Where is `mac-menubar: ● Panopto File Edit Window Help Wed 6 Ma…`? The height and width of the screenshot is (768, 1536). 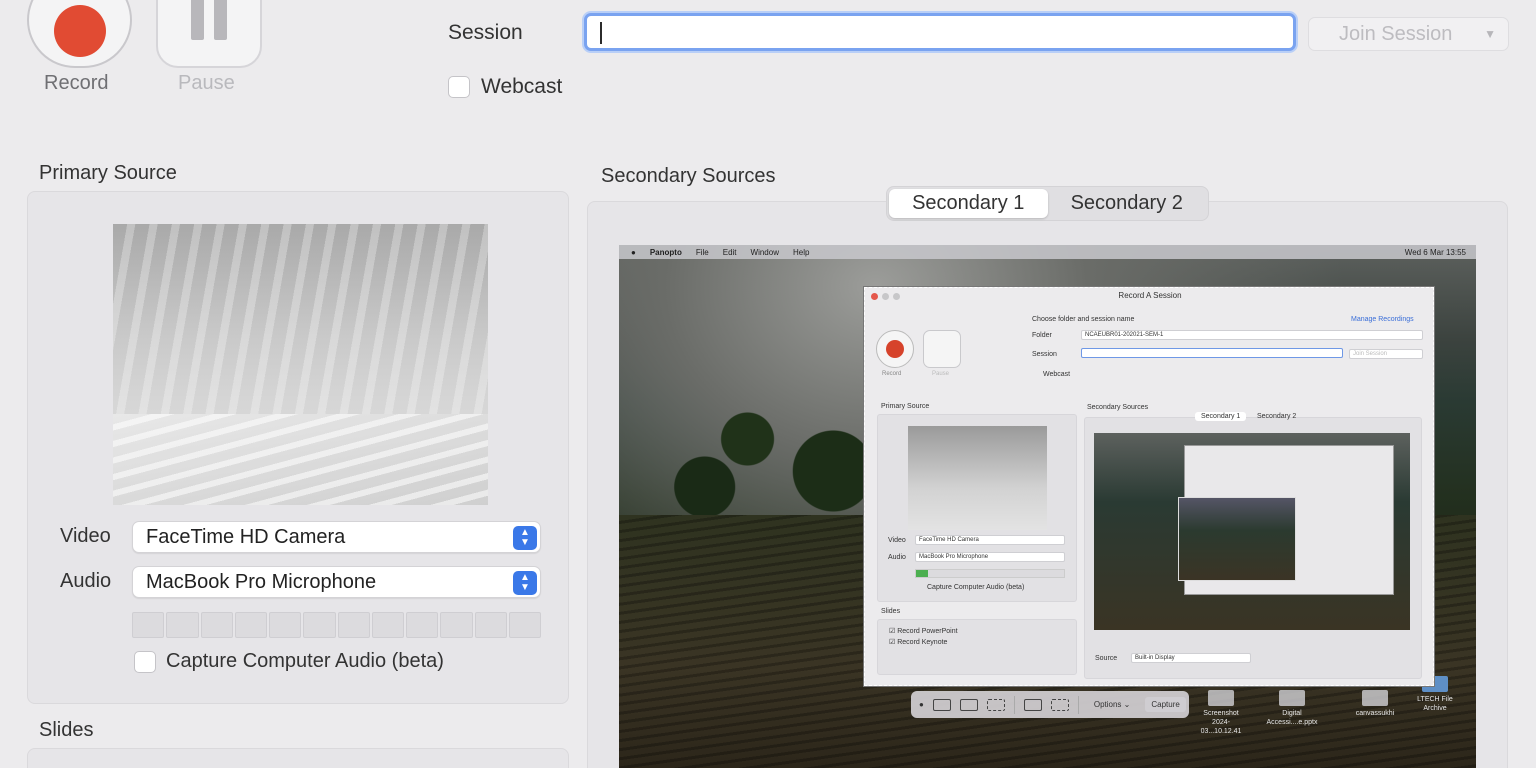 mac-menubar: ● Panopto File Edit Window Help Wed 6 Ma… is located at coordinates (1047, 252).